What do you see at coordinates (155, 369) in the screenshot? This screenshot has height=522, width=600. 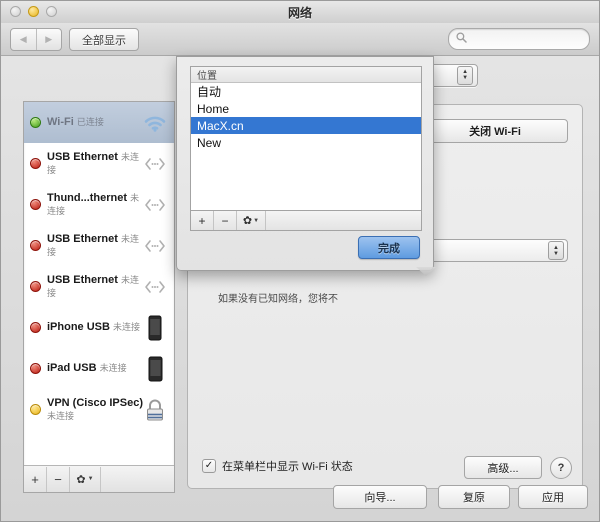 I see `ipad-icon` at bounding box center [155, 369].